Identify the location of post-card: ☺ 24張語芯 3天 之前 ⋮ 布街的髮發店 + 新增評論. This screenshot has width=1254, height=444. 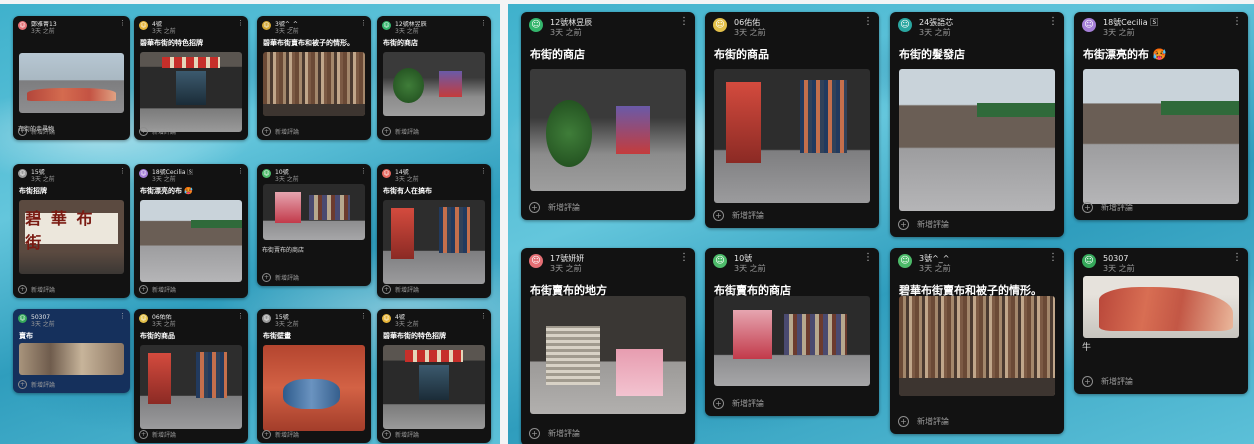
(977, 124).